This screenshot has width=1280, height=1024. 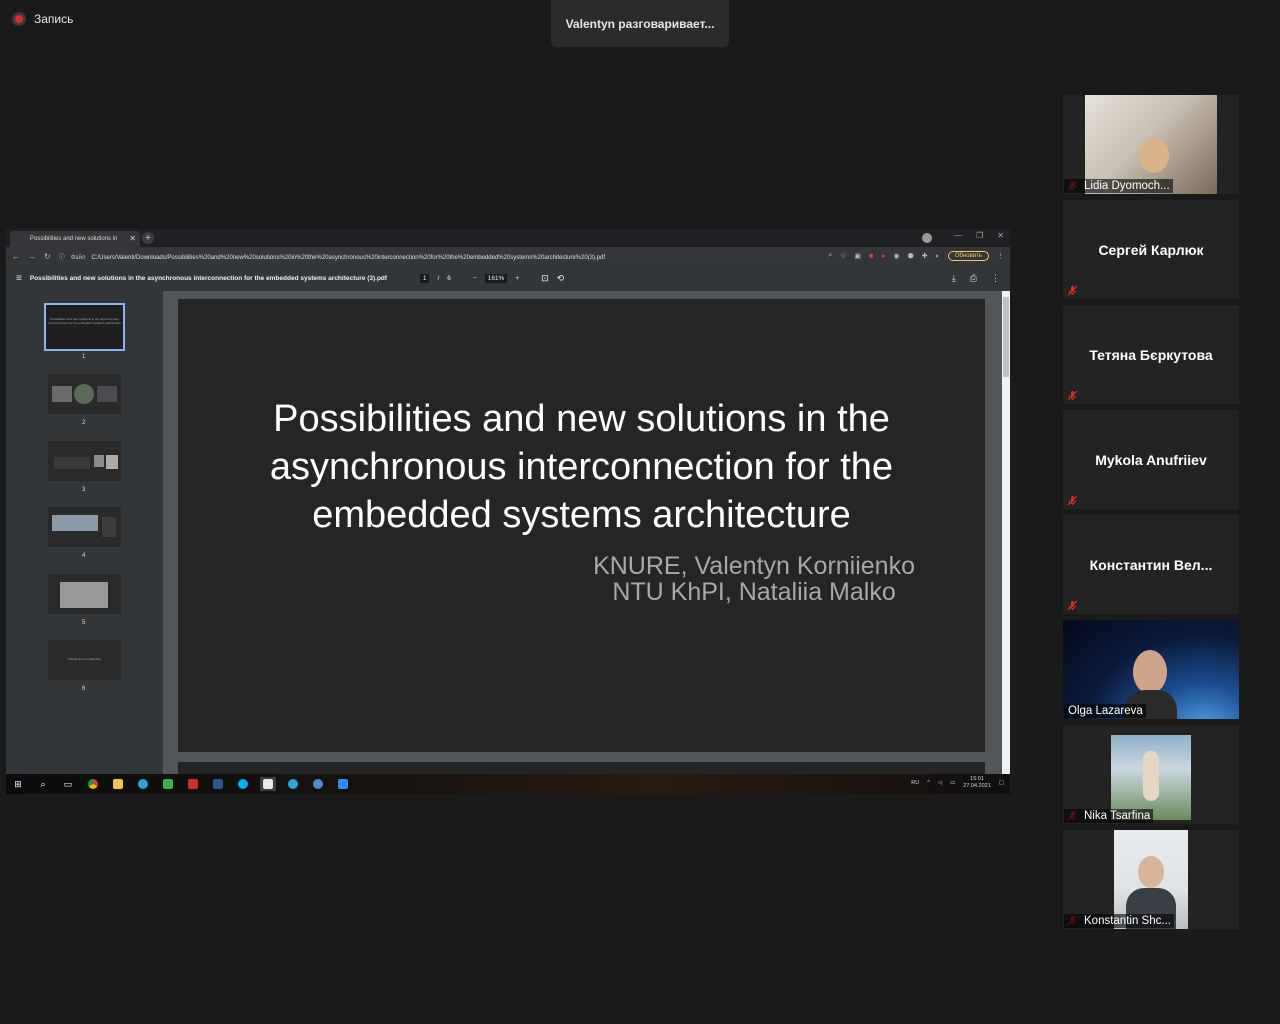 I want to click on new-tab-icon: +, so click(x=148, y=238).